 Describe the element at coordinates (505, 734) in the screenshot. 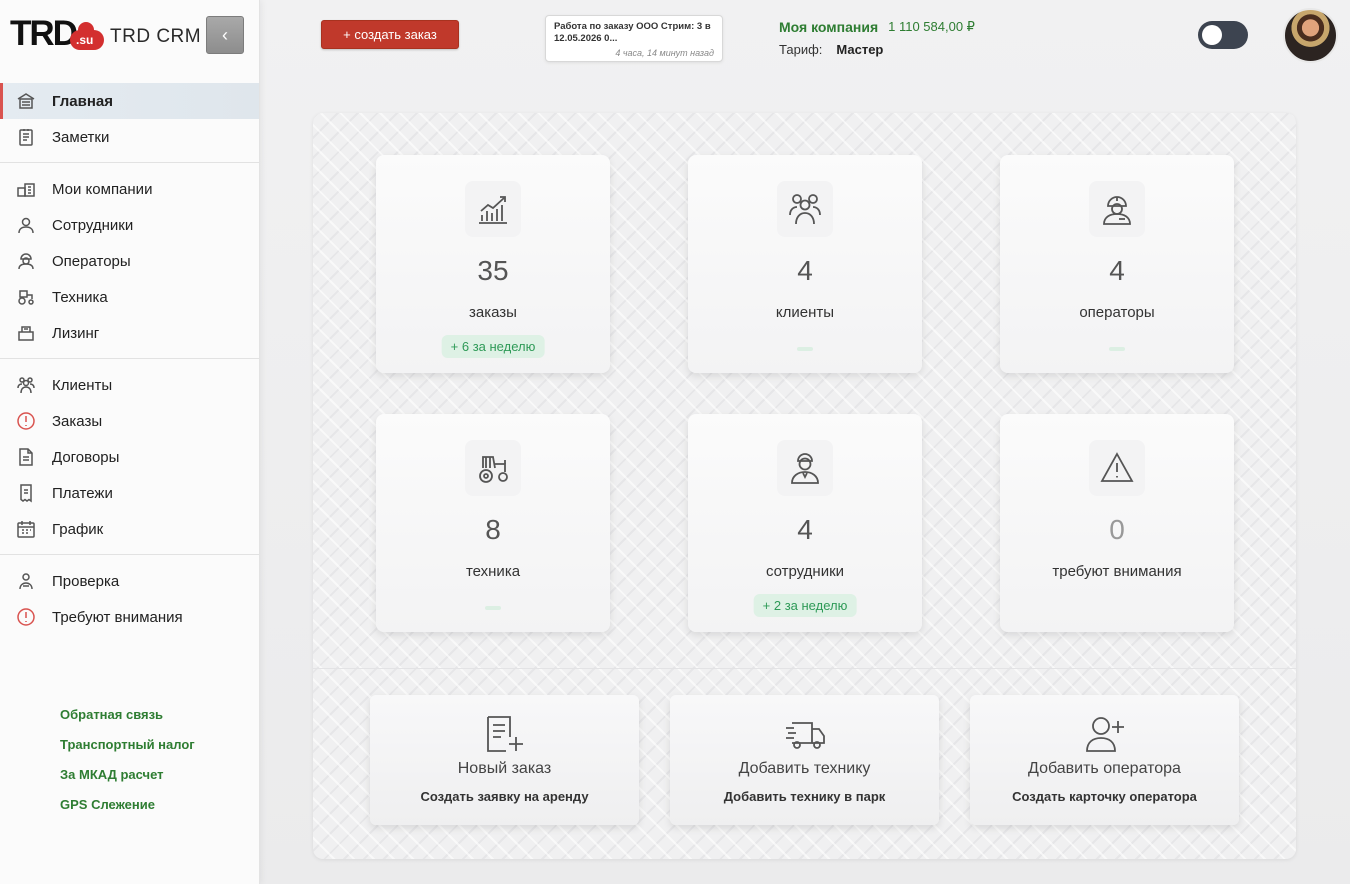

I see `new-order-icon` at that location.